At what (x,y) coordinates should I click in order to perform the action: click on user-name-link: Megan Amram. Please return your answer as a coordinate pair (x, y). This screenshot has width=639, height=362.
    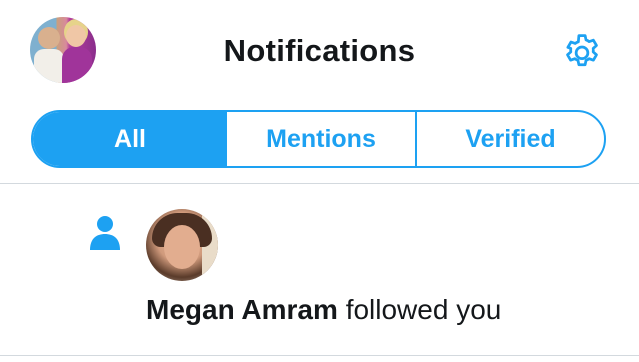
    Looking at the image, I should click on (242, 309).